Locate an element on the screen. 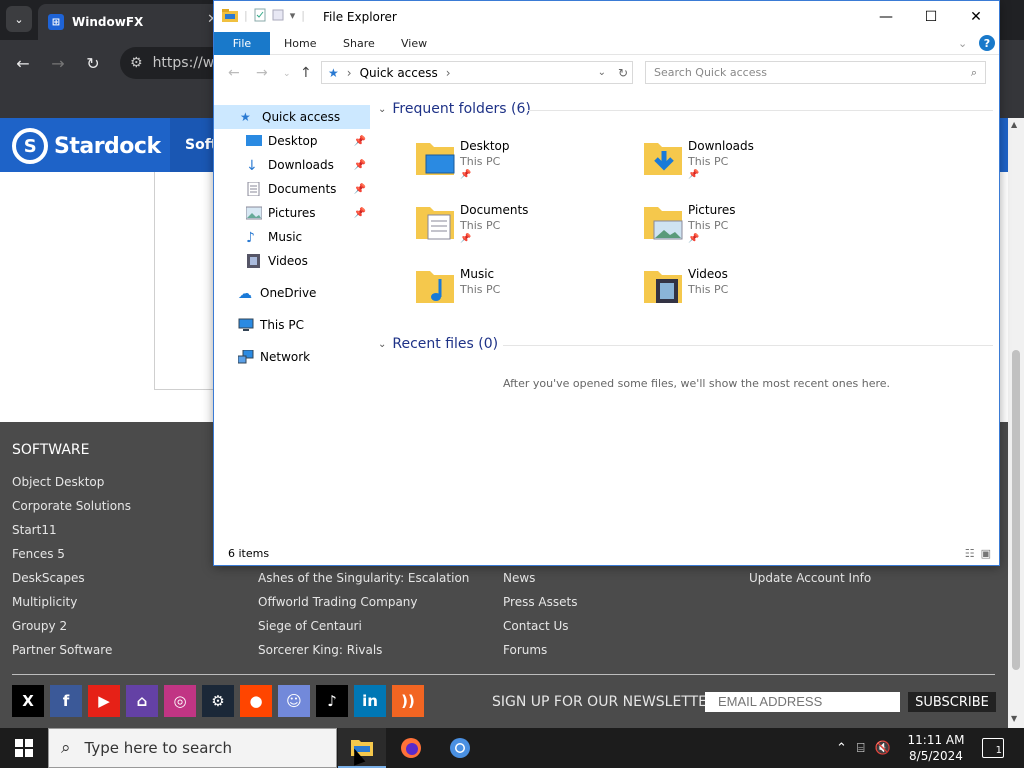  recent-locations-icon: ⌄ is located at coordinates (287, 74).